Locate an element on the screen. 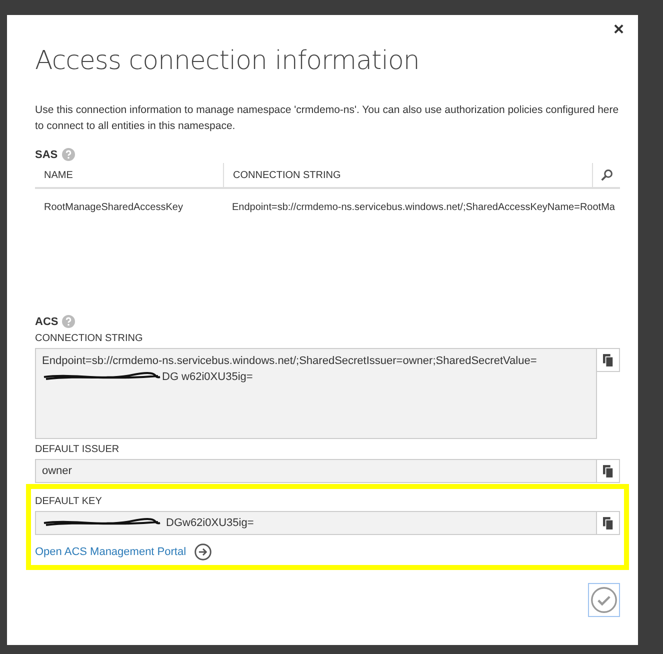 This screenshot has width=663, height=654. field-label: CONNECTION STRING is located at coordinates (89, 338).